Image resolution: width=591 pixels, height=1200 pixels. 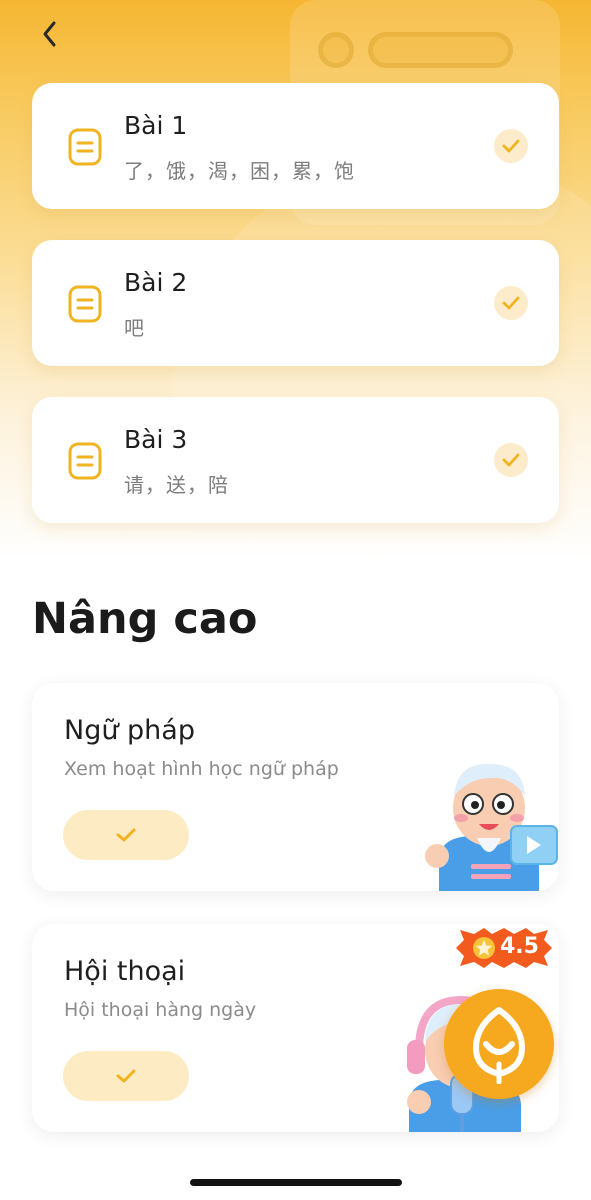 I want to click on home-indicator, so click(x=296, y=1182).